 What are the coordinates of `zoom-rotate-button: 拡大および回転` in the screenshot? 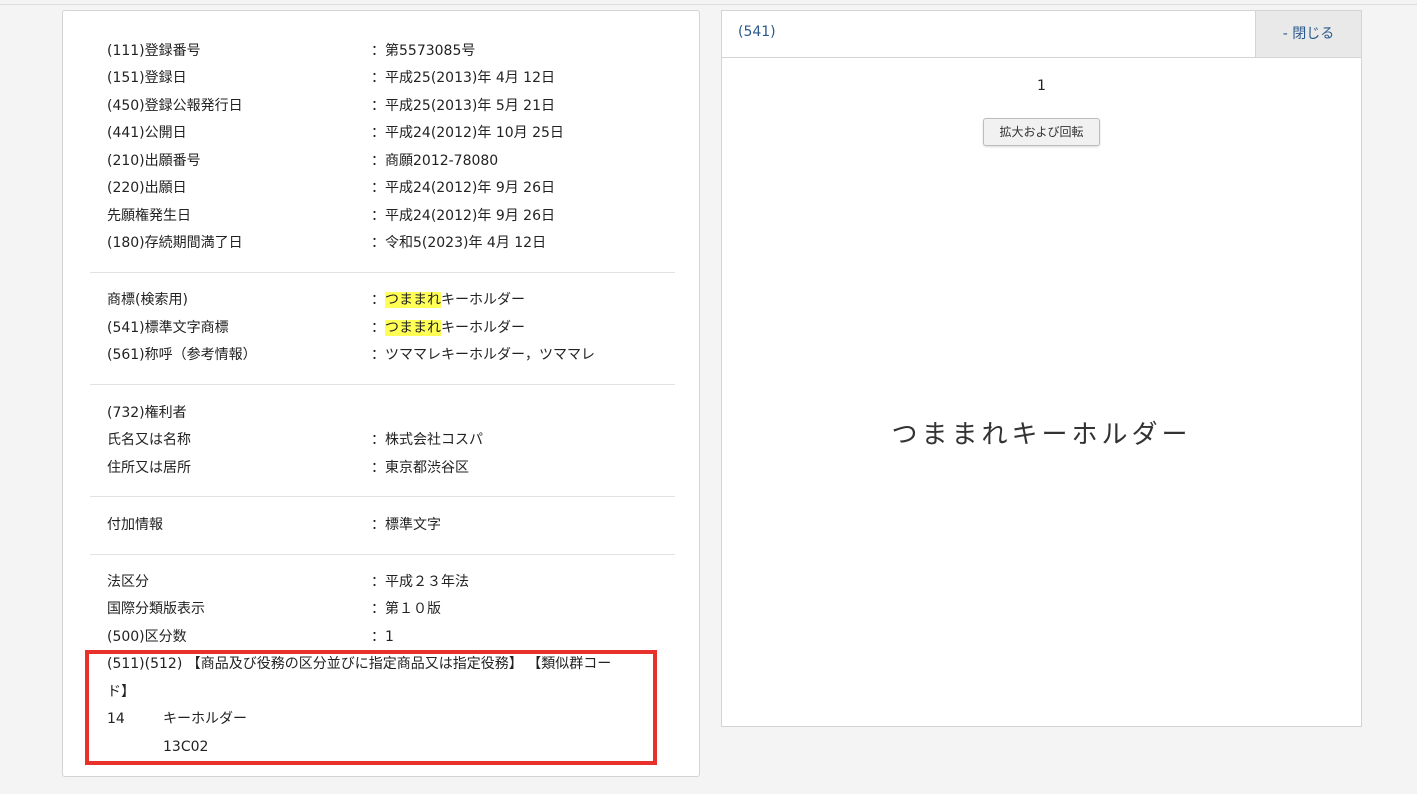 It's located at (1041, 132).